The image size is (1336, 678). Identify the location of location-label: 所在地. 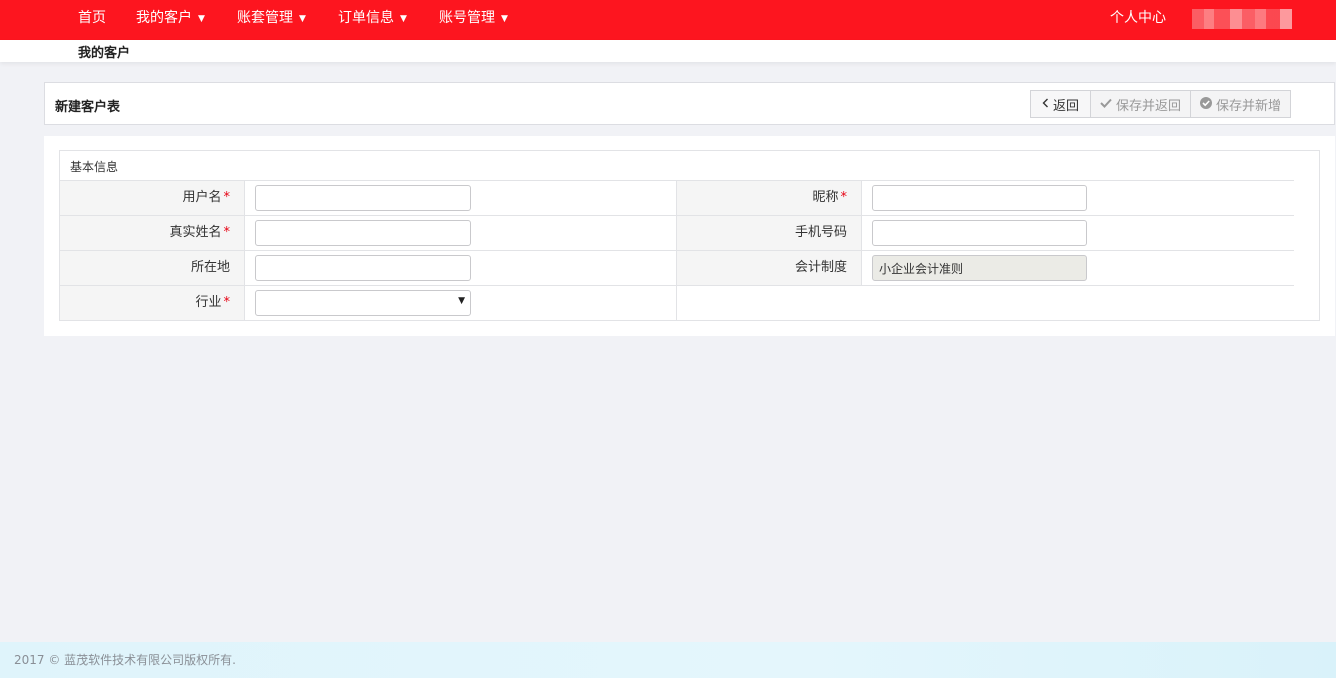
(152, 268).